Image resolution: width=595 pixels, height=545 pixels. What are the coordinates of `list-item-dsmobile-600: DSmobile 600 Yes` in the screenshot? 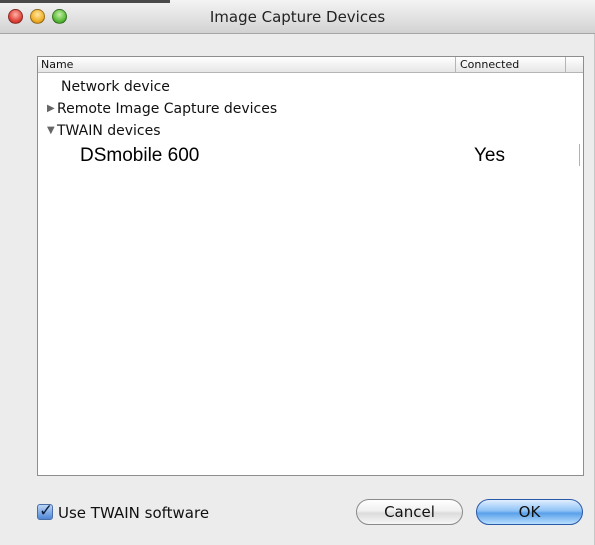 It's located at (310, 155).